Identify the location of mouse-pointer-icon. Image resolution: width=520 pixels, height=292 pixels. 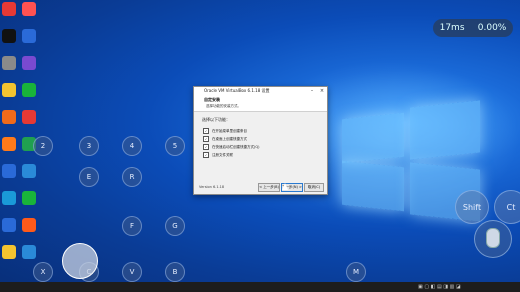
(285, 186).